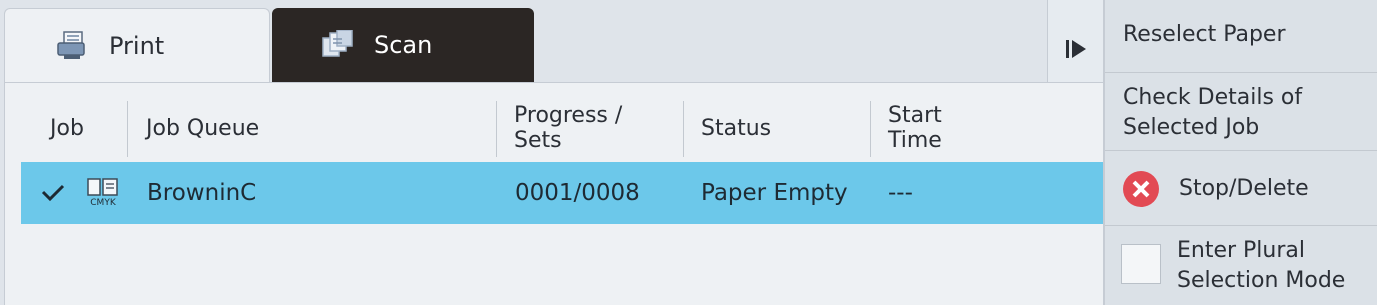 The image size is (1377, 305). I want to click on reselect-paper-button: Reselect Paper, so click(1241, 45).